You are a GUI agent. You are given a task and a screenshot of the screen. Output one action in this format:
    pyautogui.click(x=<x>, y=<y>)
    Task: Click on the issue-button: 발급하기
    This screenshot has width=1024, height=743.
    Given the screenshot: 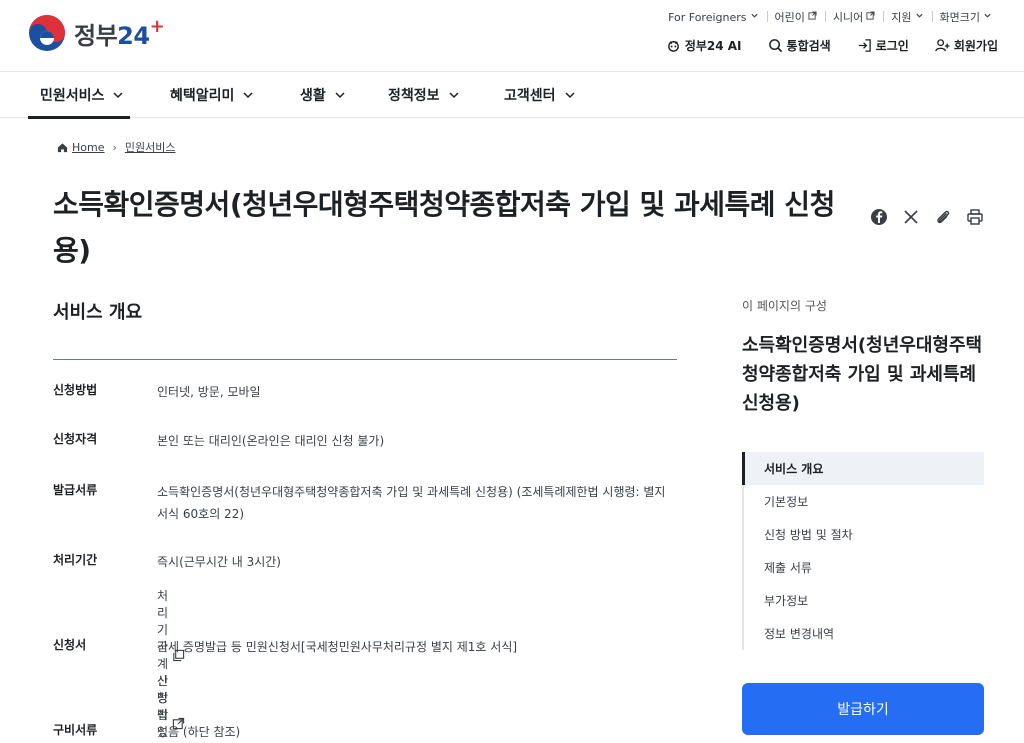 What is the action you would take?
    pyautogui.click(x=863, y=709)
    